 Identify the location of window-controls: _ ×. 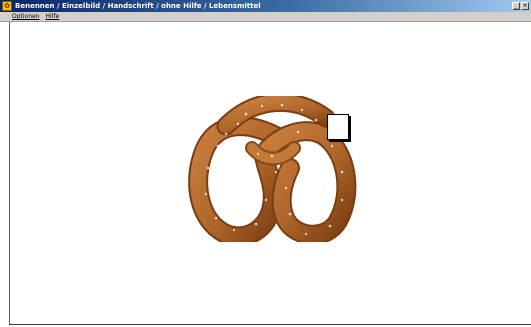
(520, 6).